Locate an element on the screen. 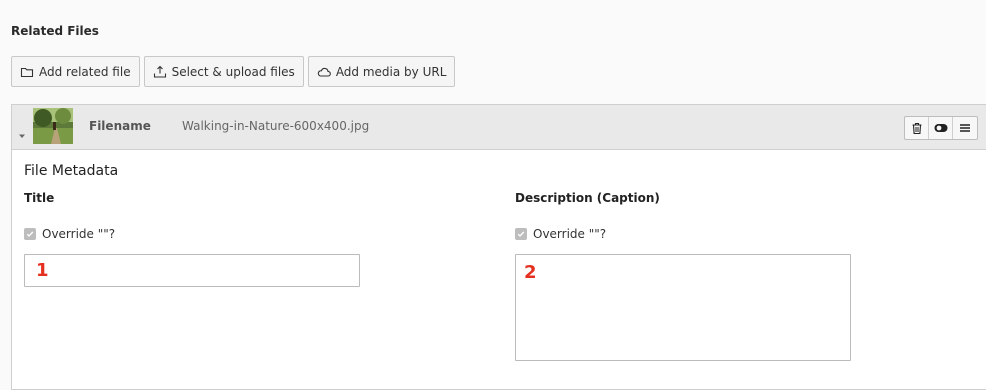 The width and height of the screenshot is (986, 390). description-label: Description (Caption) is located at coordinates (587, 198).